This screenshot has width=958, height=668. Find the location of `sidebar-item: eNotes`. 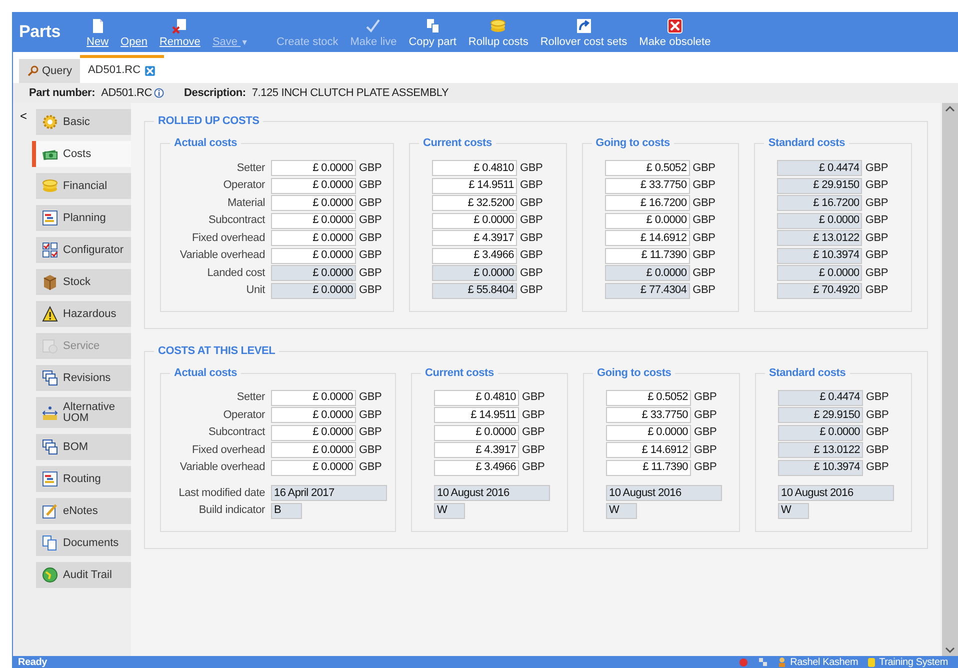

sidebar-item: eNotes is located at coordinates (83, 511).